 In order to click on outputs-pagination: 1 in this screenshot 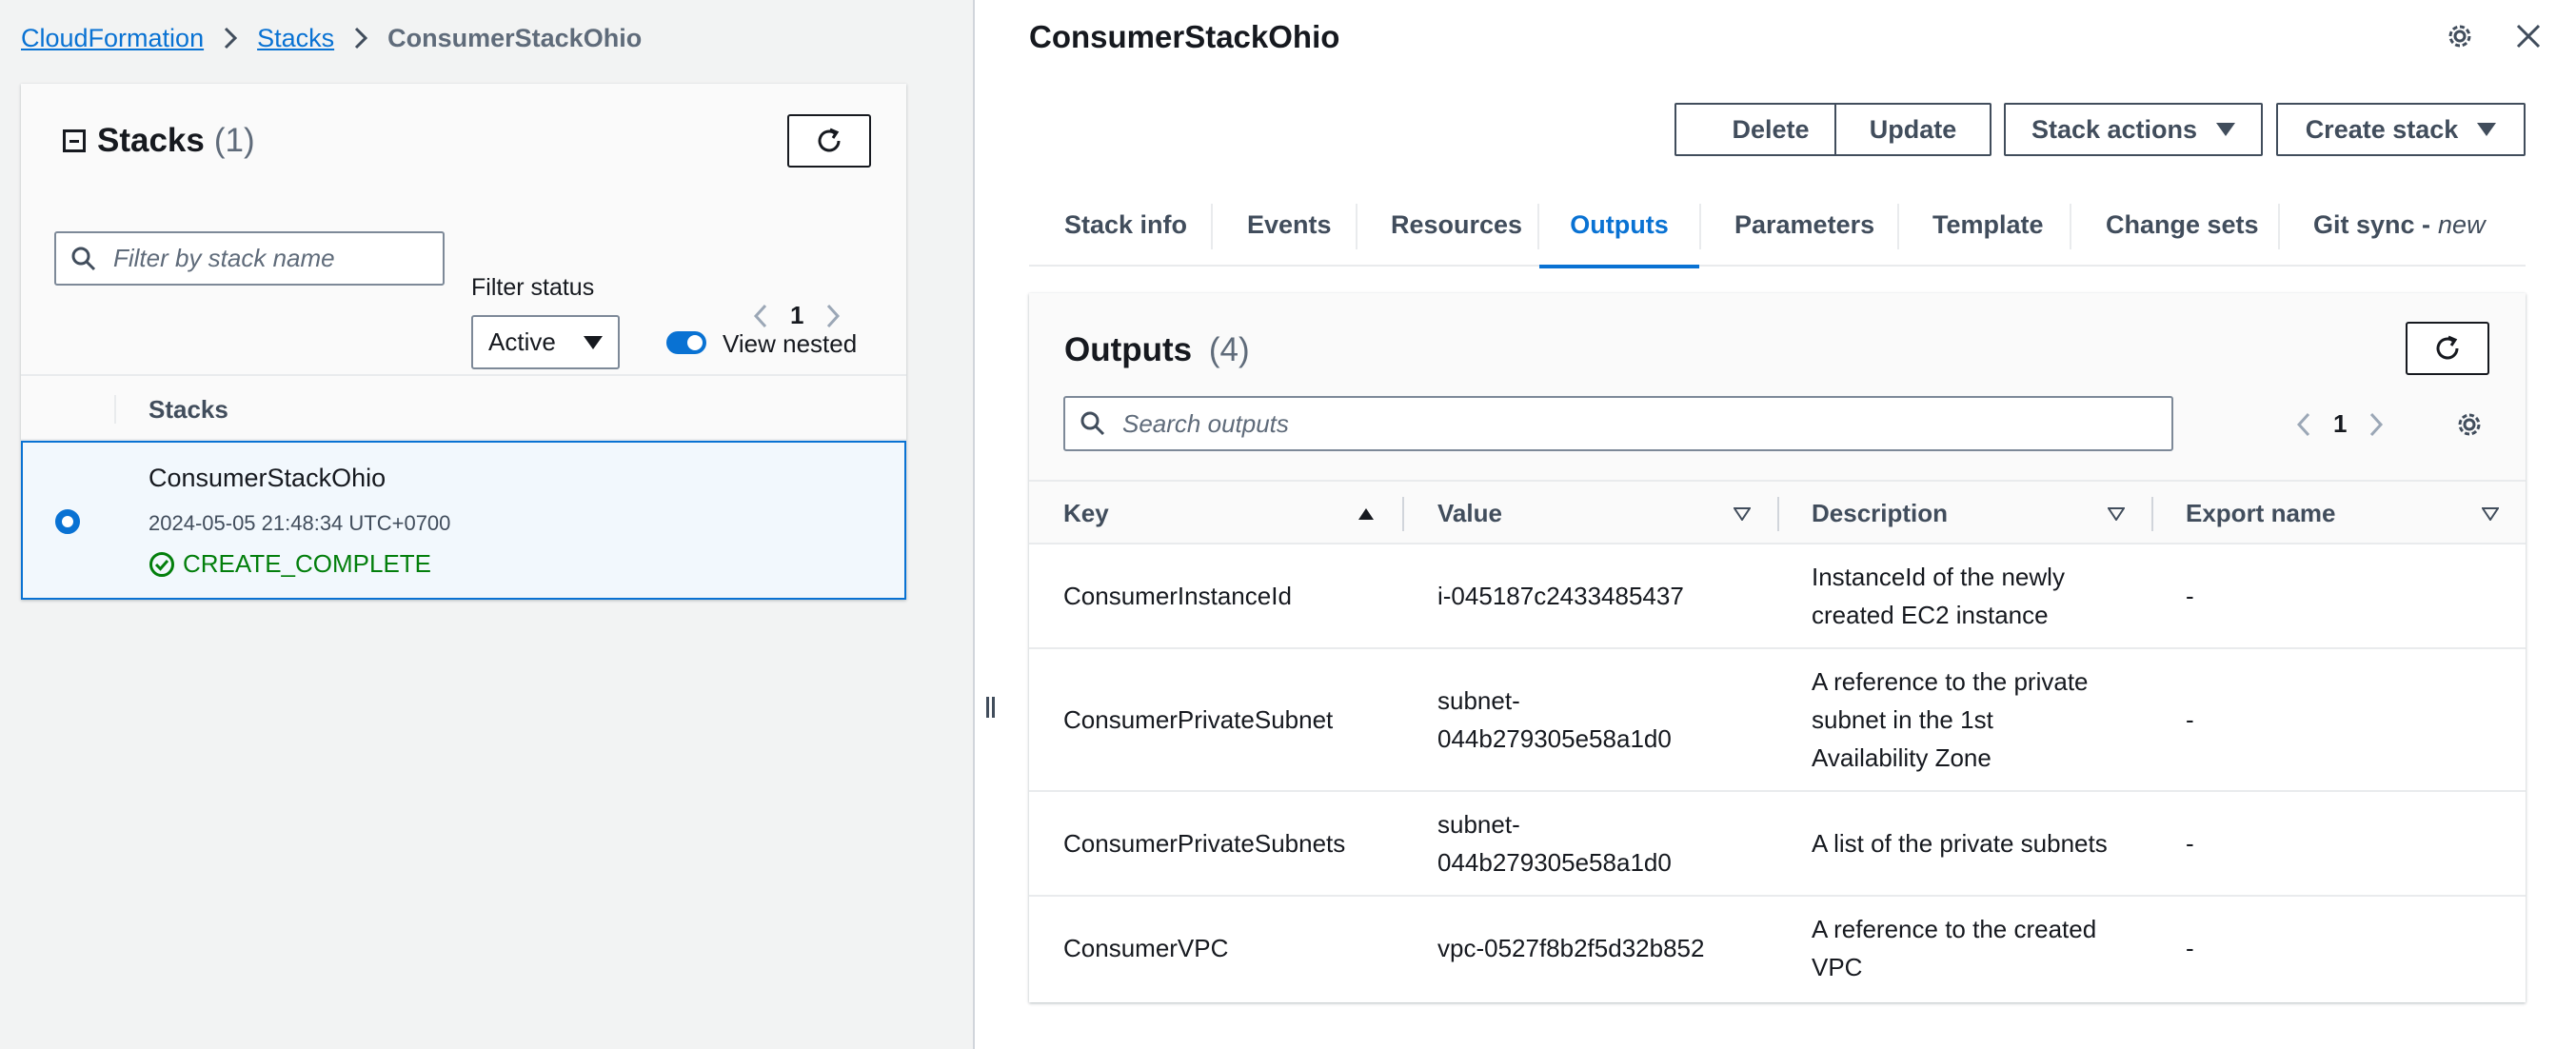, I will do `click(2340, 424)`.